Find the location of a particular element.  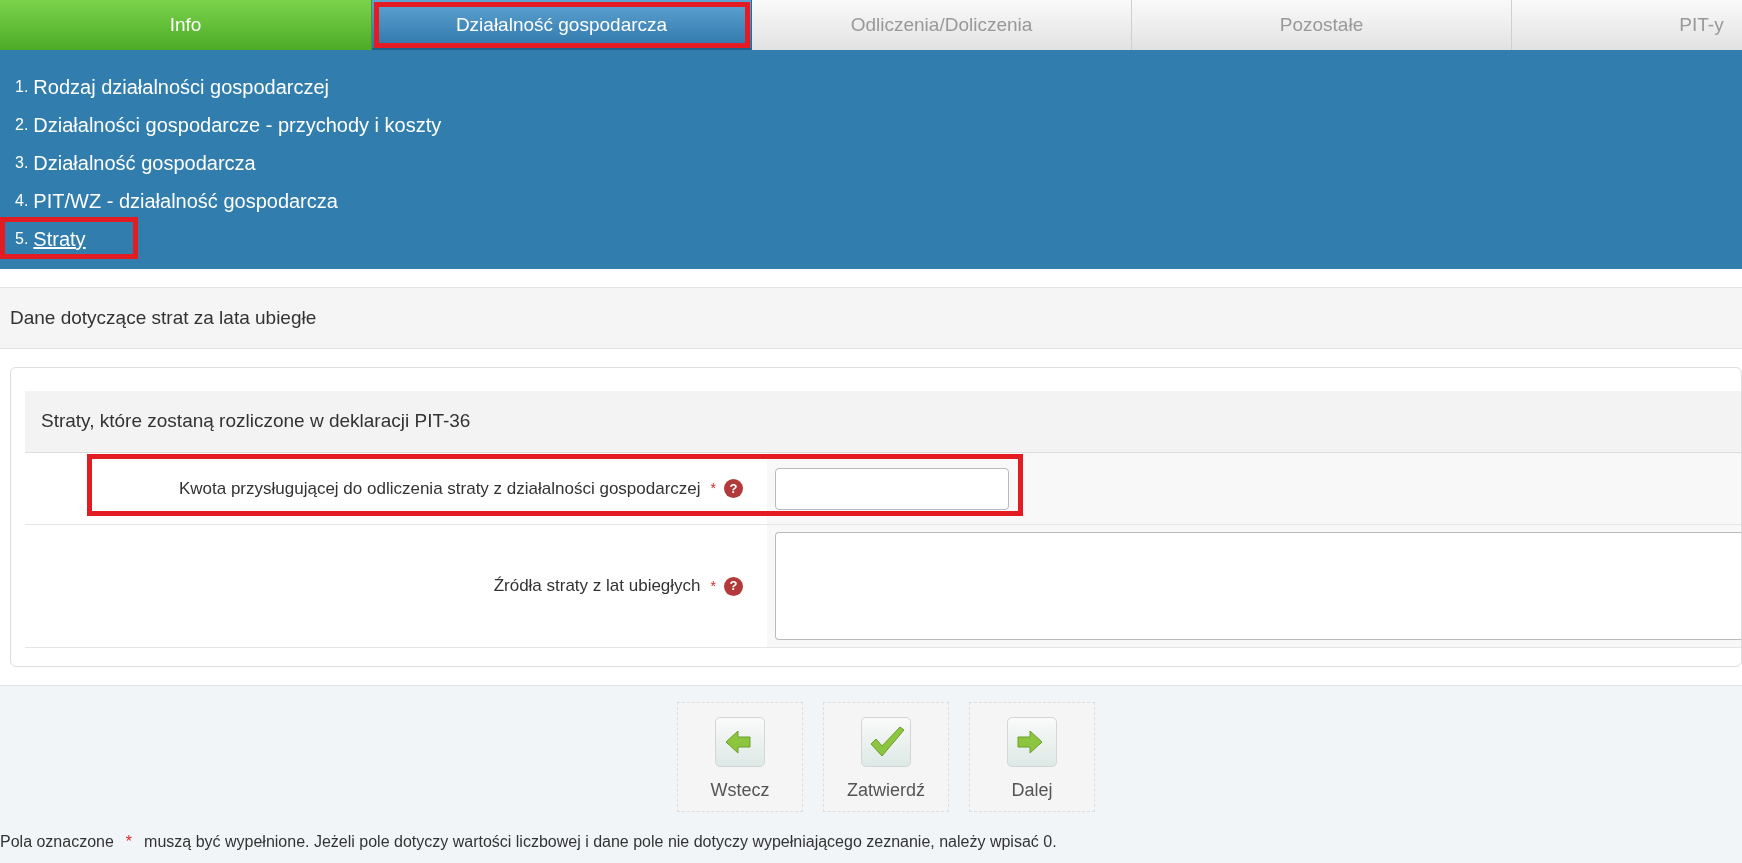

nav-button: Dalej is located at coordinates (1032, 757).